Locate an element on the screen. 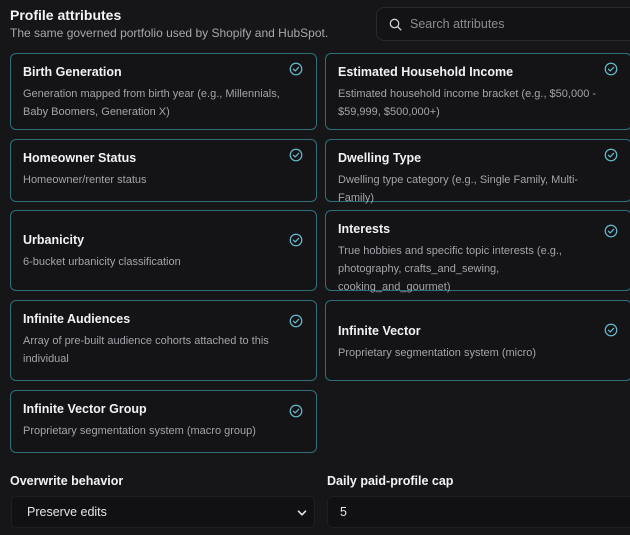  search-box is located at coordinates (503, 24).